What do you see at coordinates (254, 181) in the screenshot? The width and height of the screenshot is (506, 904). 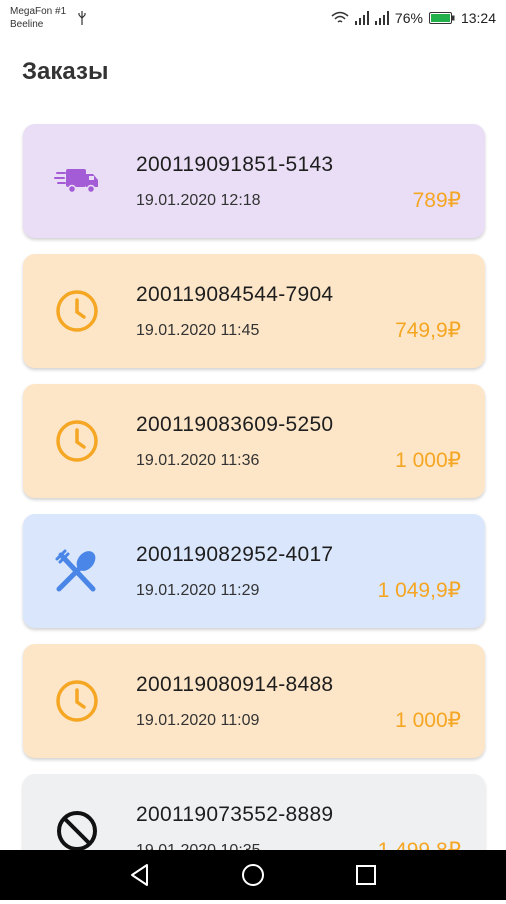 I see `order-card: 200119091851-5143 19.01.2020 12:18 789₽` at bounding box center [254, 181].